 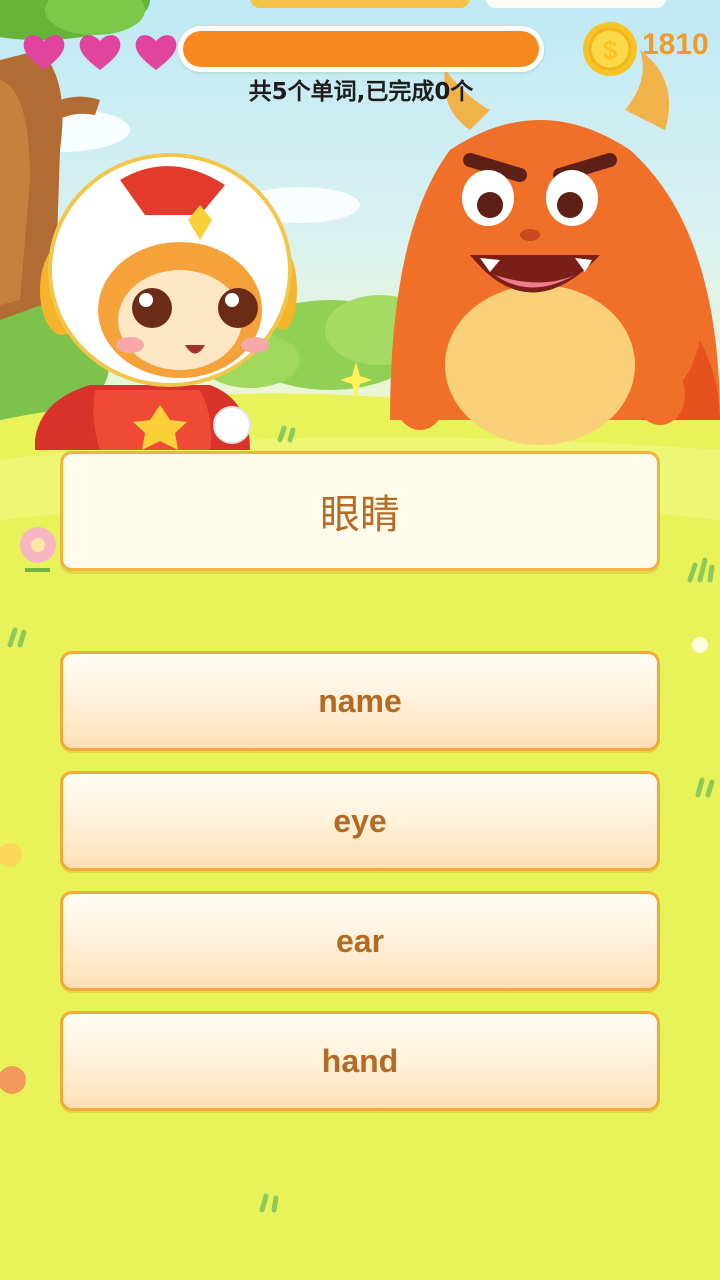 I want to click on answer-option-button: ear, so click(x=360, y=941).